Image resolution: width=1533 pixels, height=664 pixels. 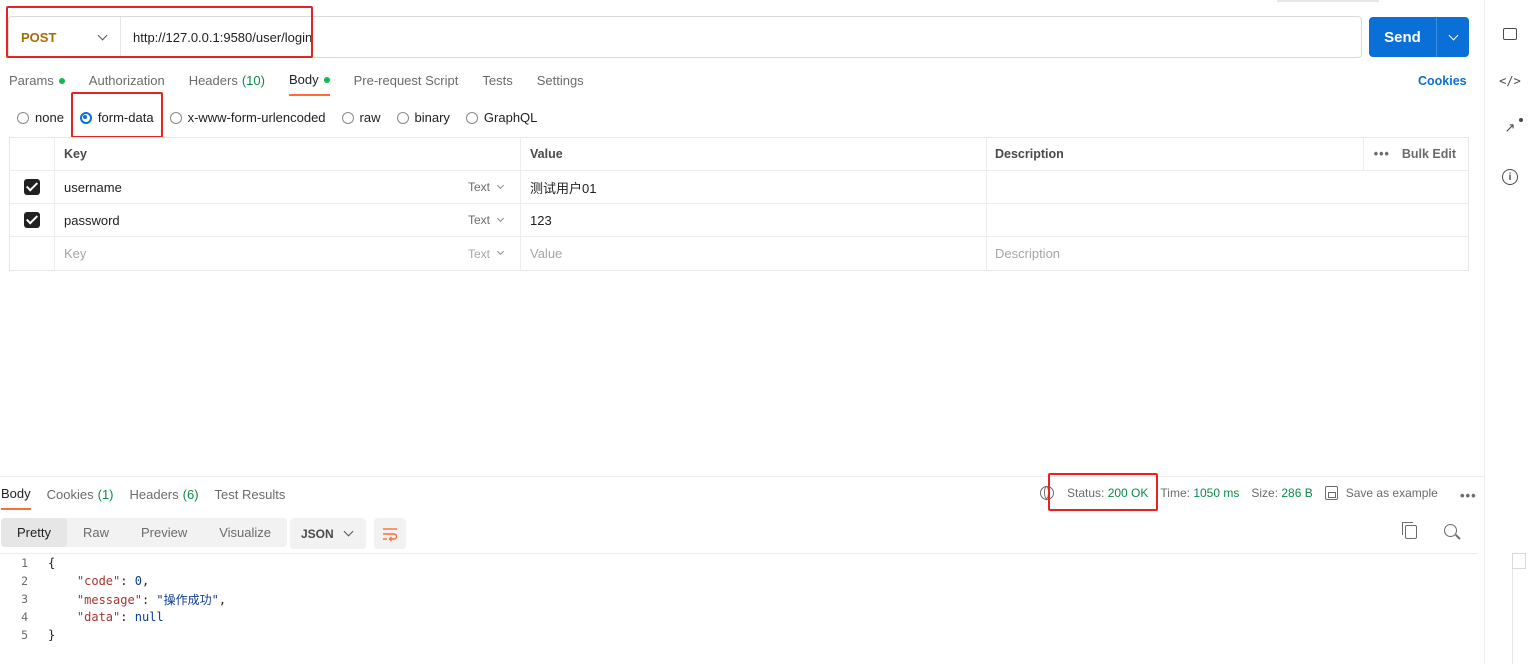 I want to click on radio-label: x-www-form-urlencoded, so click(x=256, y=117).